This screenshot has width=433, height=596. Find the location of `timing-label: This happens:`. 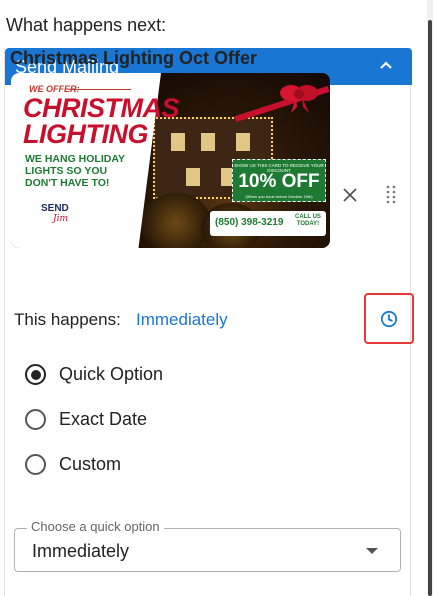

timing-label: This happens: is located at coordinates (67, 319).